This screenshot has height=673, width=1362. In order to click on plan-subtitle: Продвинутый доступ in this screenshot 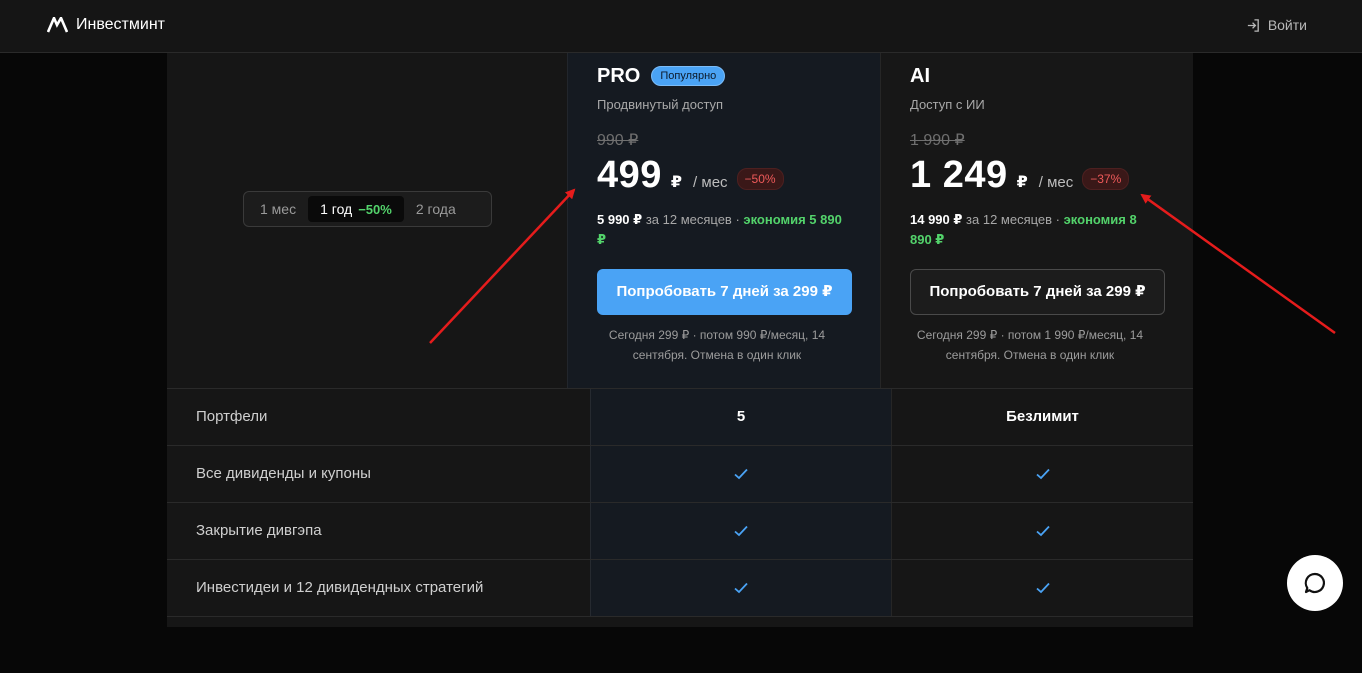, I will do `click(660, 104)`.